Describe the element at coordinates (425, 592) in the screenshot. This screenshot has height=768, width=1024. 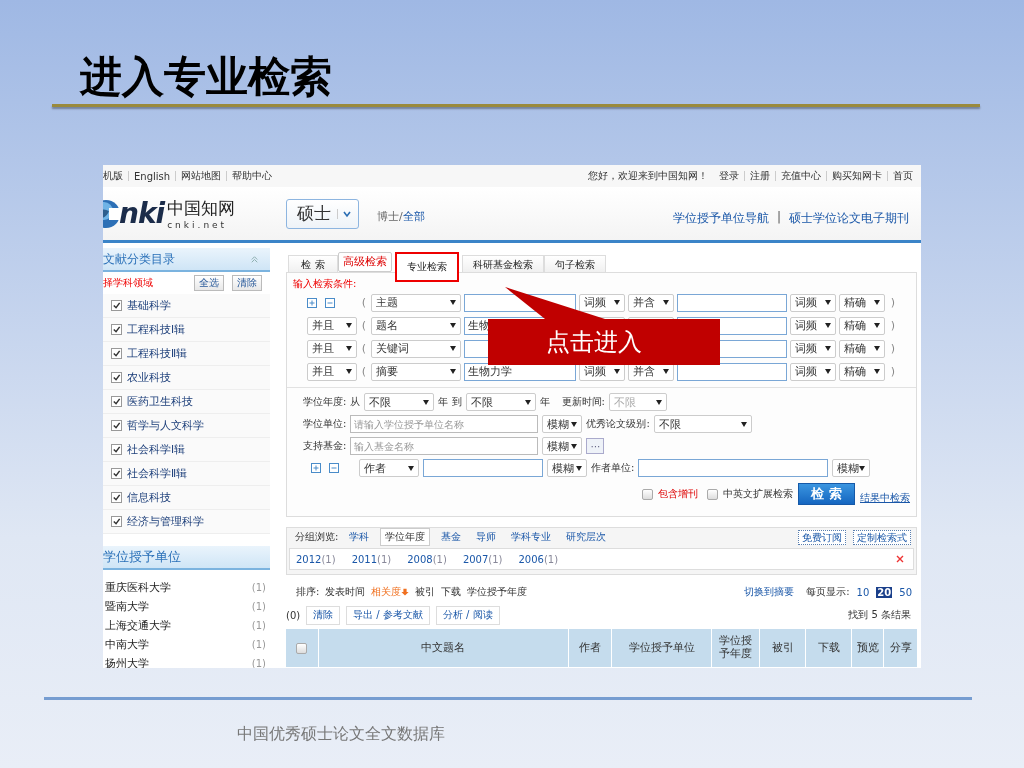
I see `sort-option: 被引` at that location.